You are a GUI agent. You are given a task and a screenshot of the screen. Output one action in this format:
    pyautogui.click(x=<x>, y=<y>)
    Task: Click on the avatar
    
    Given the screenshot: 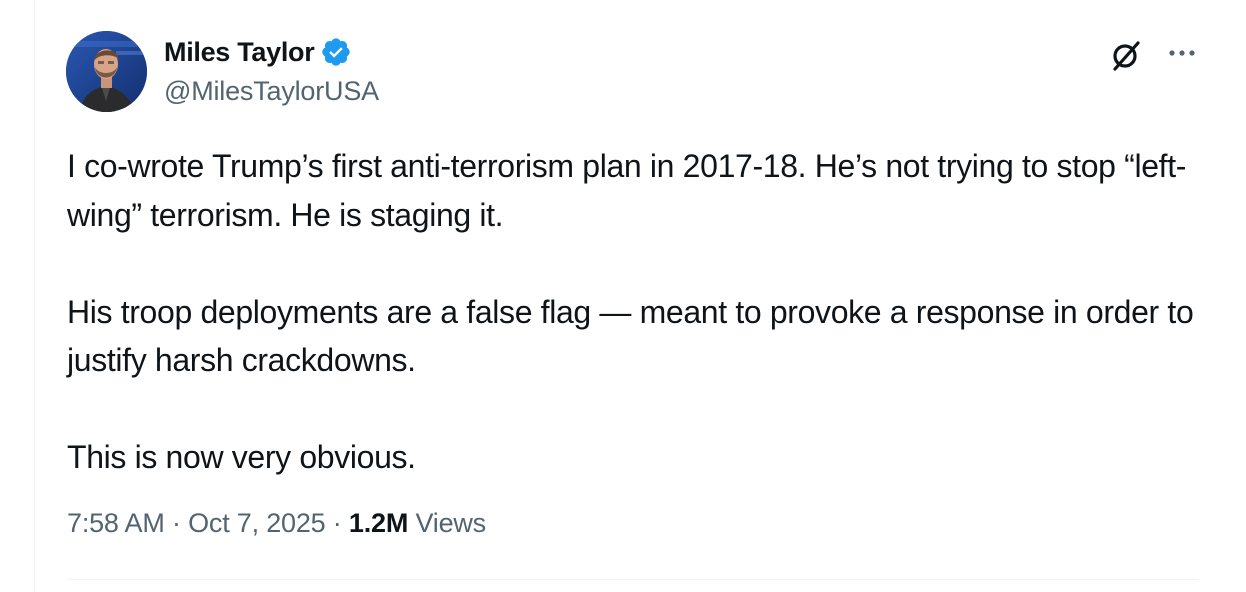 What is the action you would take?
    pyautogui.click(x=106, y=71)
    